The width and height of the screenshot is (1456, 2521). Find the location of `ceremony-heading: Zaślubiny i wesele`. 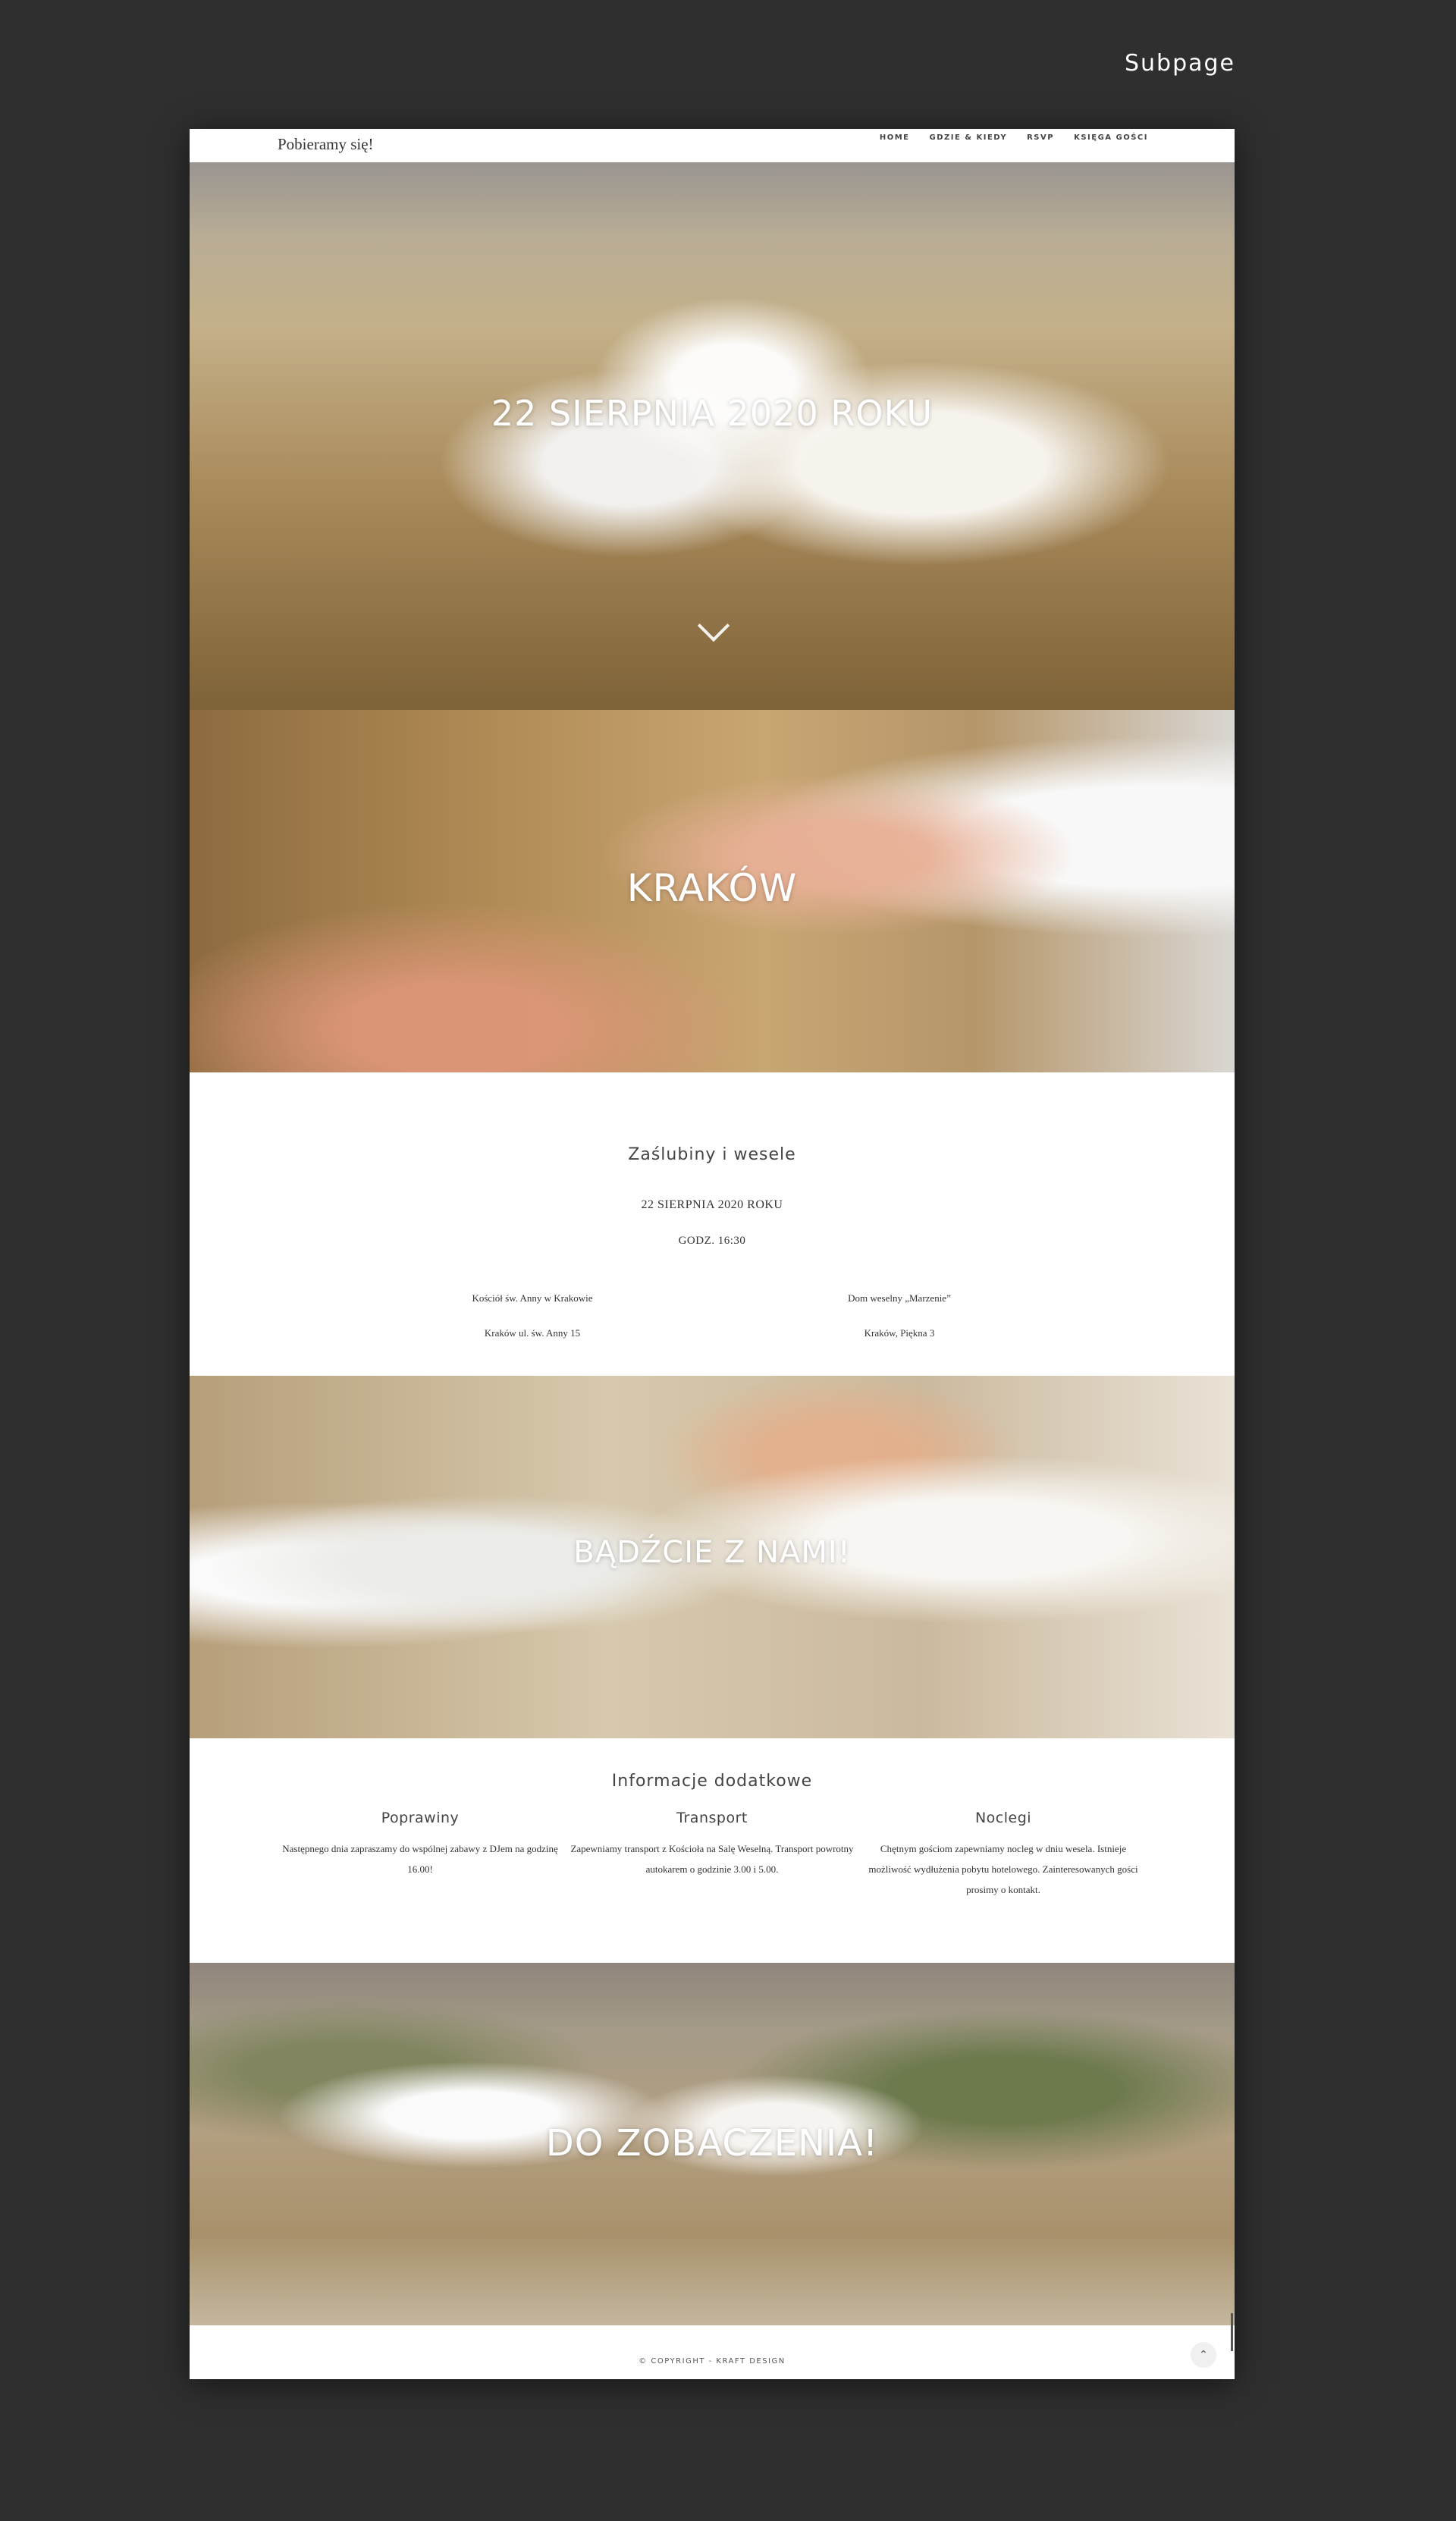

ceremony-heading: Zaślubiny i wesele is located at coordinates (712, 1154).